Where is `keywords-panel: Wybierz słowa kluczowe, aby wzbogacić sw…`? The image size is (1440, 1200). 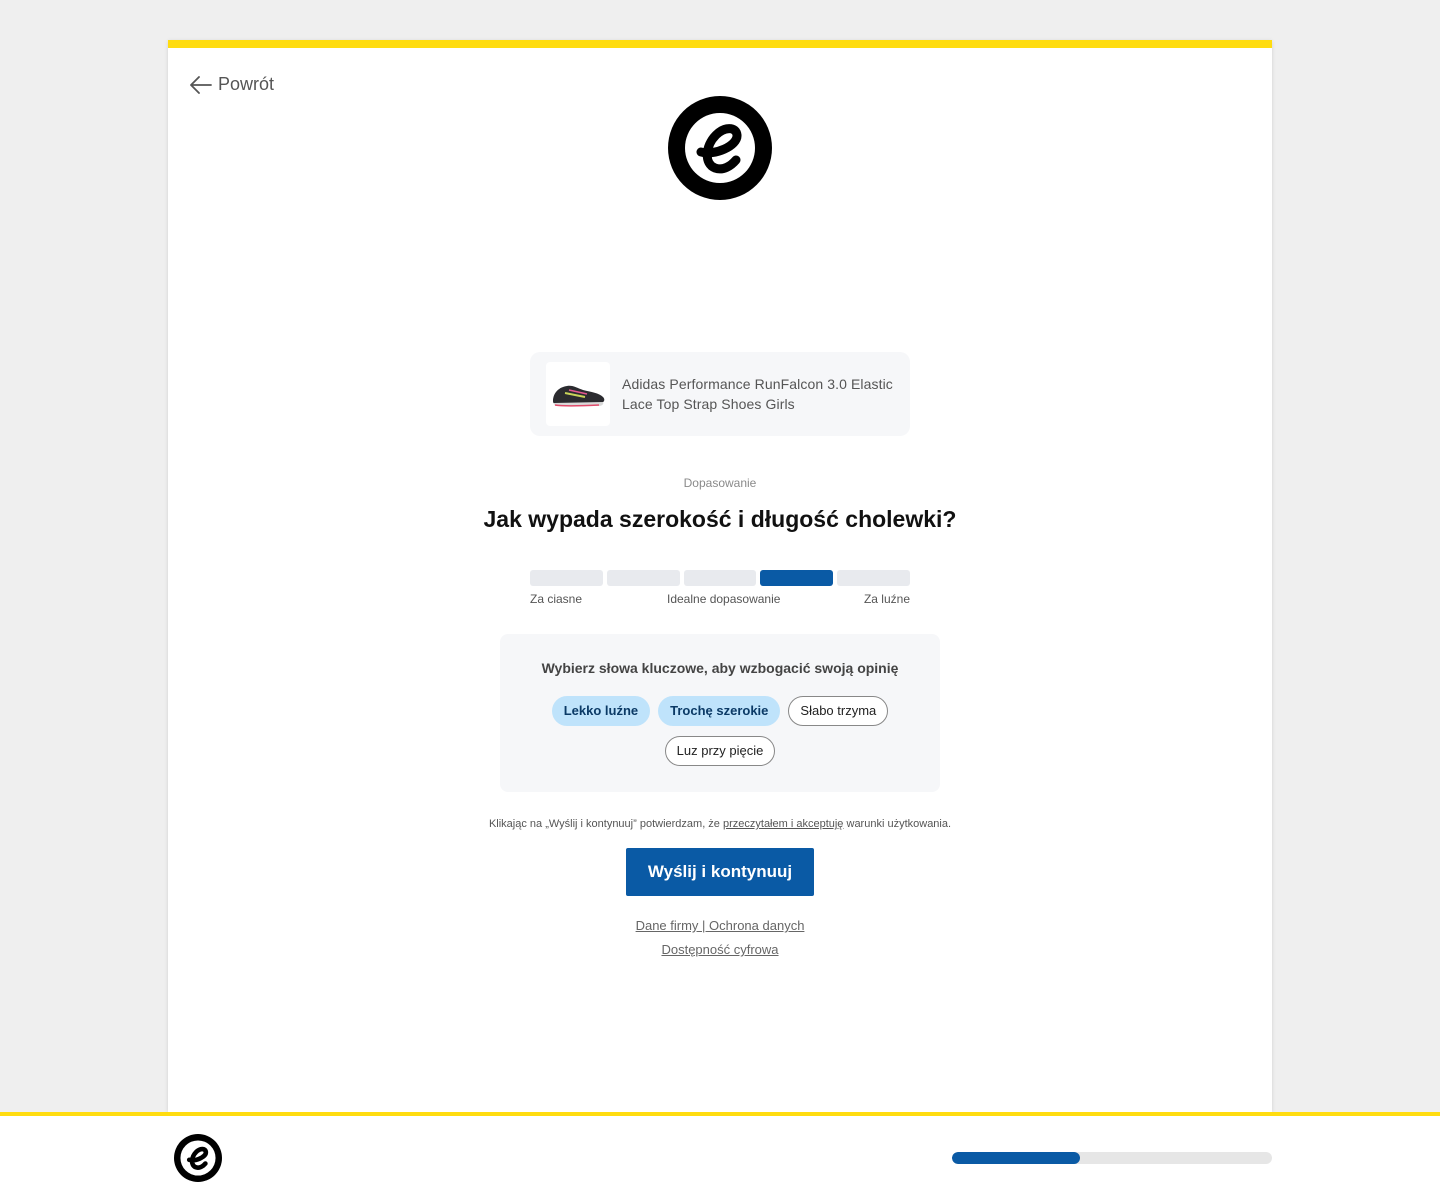 keywords-panel: Wybierz słowa kluczowe, aby wzbogacić sw… is located at coordinates (720, 713).